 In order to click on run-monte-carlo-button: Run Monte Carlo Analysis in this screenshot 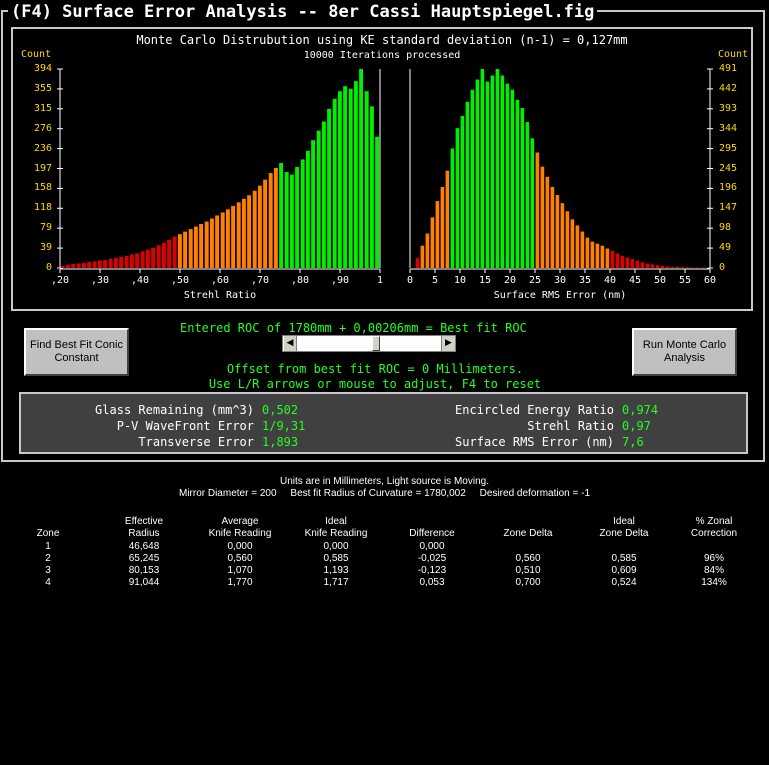, I will do `click(684, 352)`.